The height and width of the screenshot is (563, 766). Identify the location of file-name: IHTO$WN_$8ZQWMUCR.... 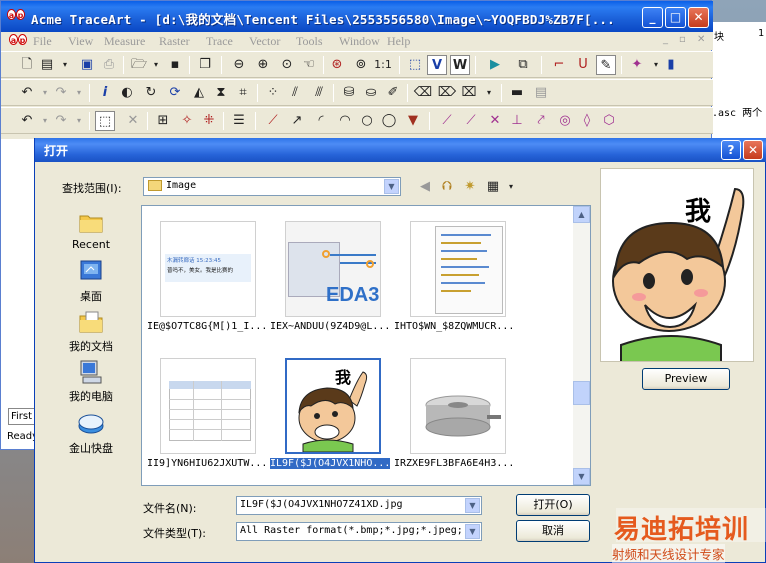
(454, 326).